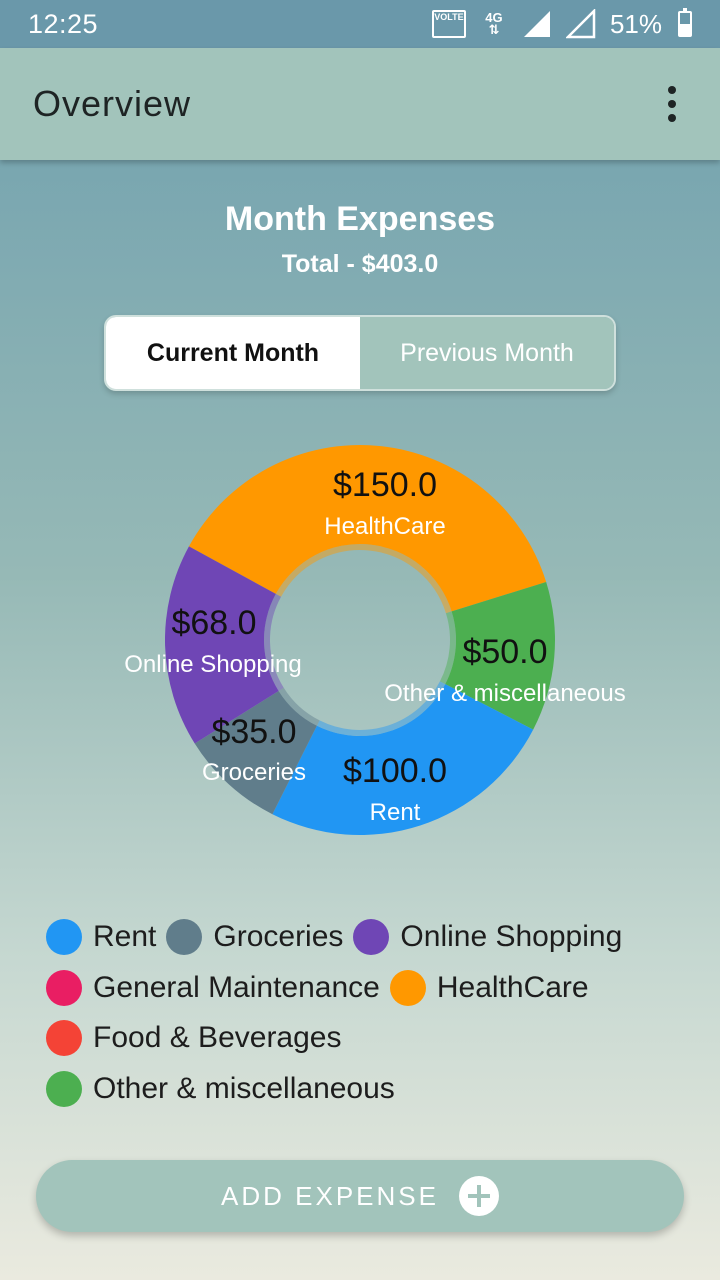  I want to click on legend-label: Rent, so click(125, 937).